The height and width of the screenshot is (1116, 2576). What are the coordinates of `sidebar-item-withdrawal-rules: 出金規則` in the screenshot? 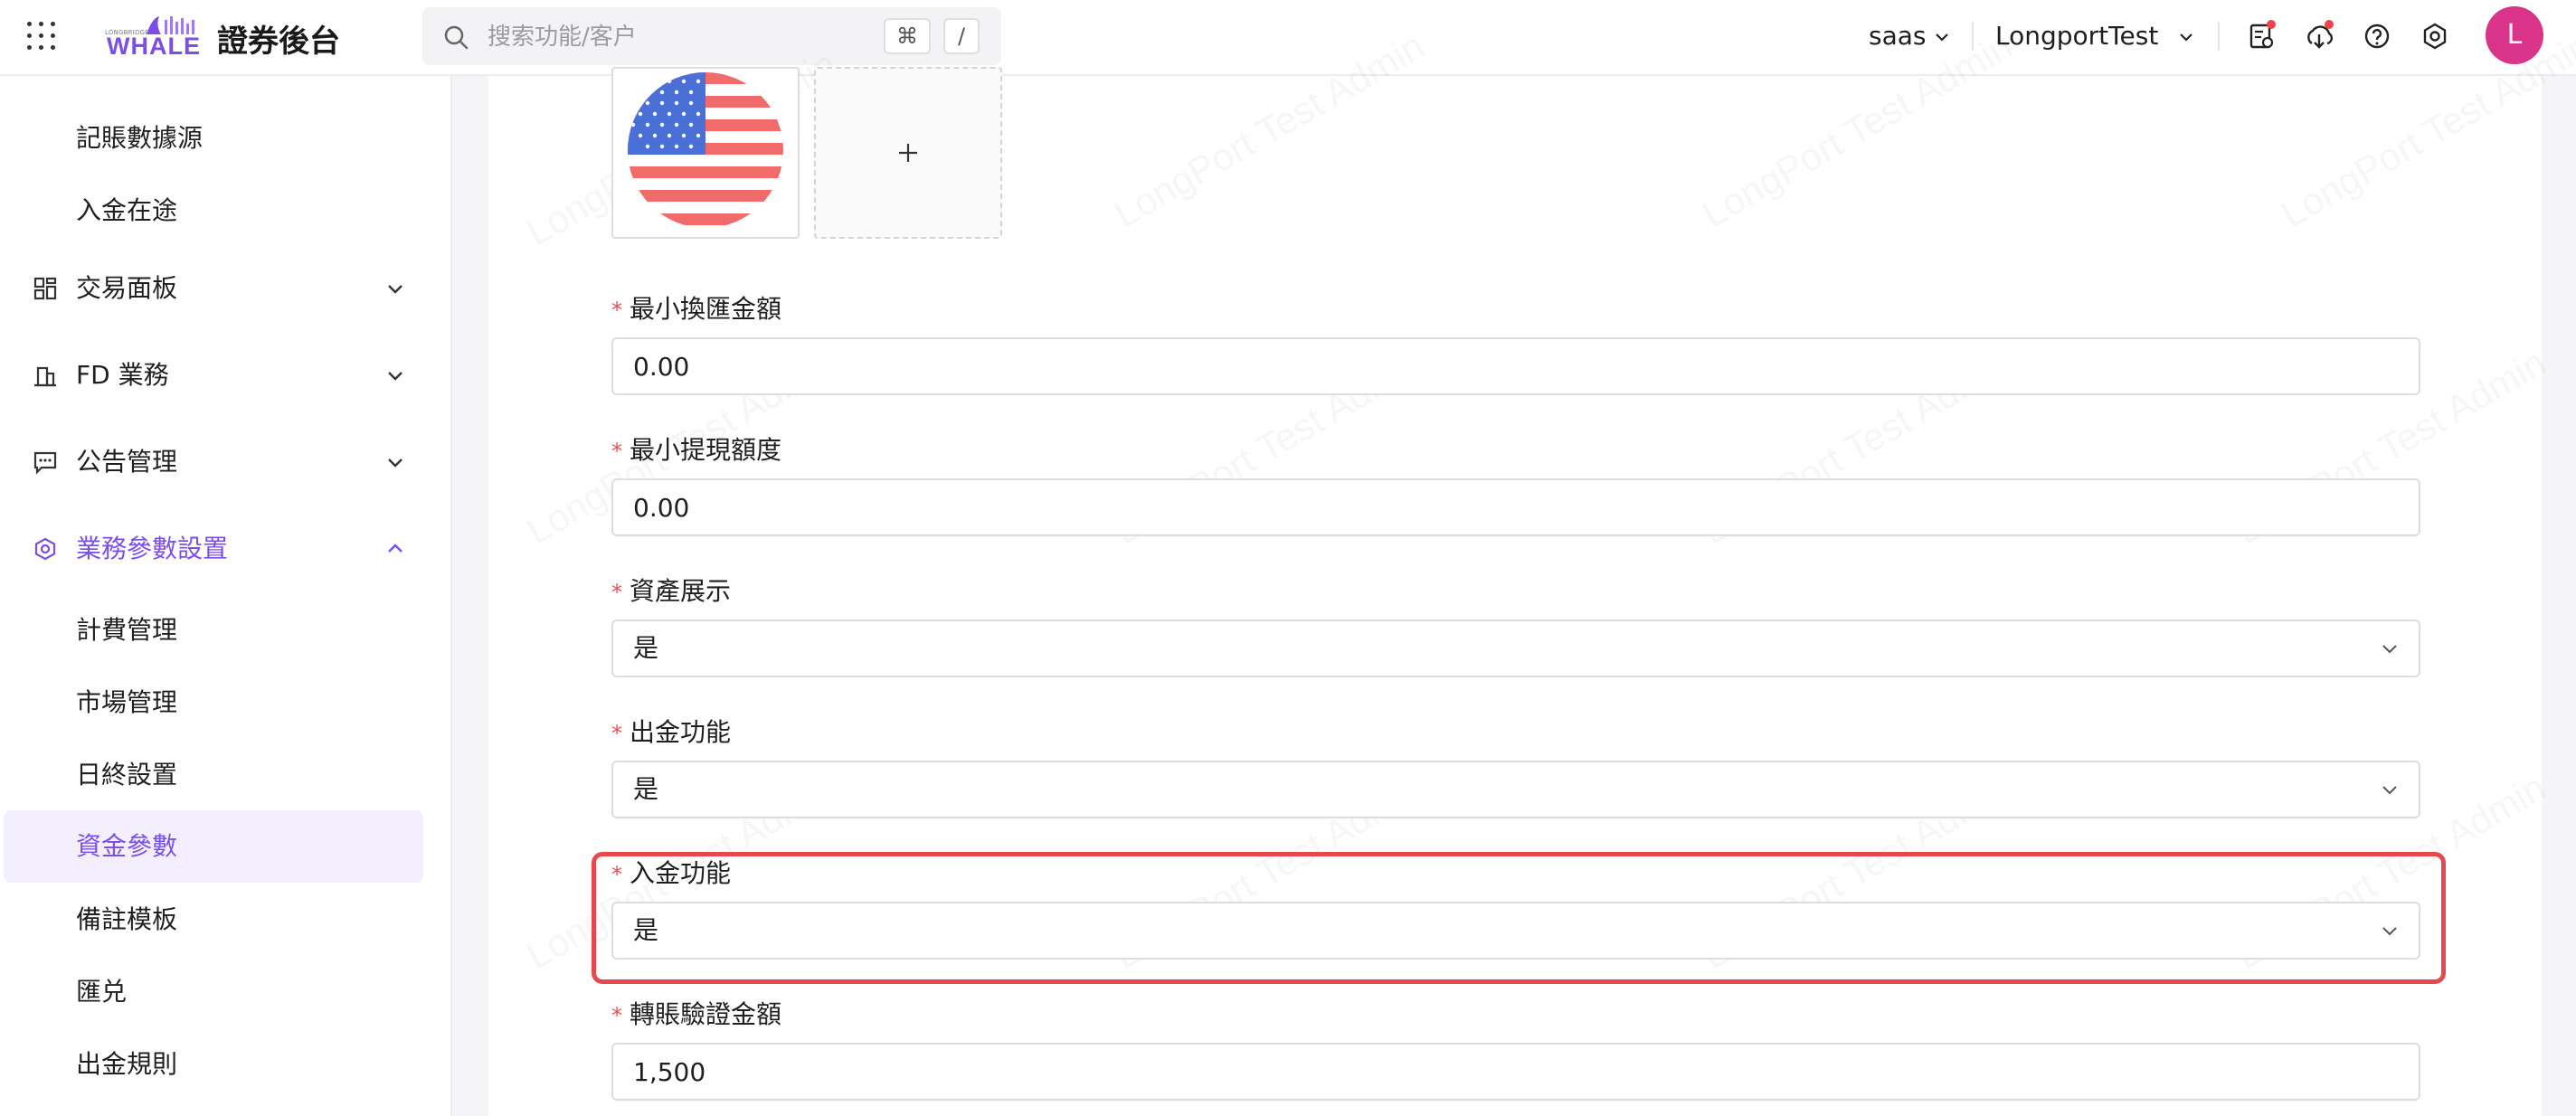 It's located at (214, 1064).